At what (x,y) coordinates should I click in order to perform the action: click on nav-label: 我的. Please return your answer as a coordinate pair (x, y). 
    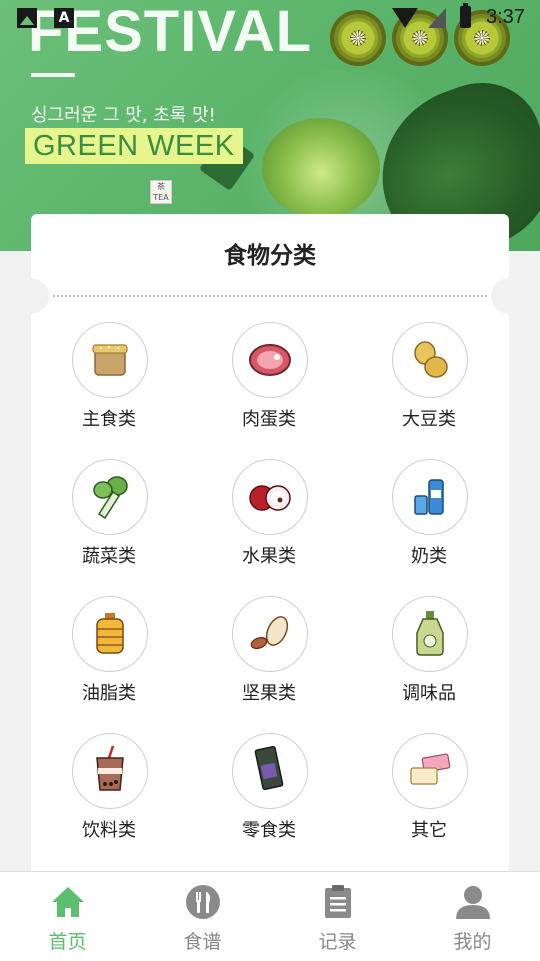
    Looking at the image, I should click on (472, 942).